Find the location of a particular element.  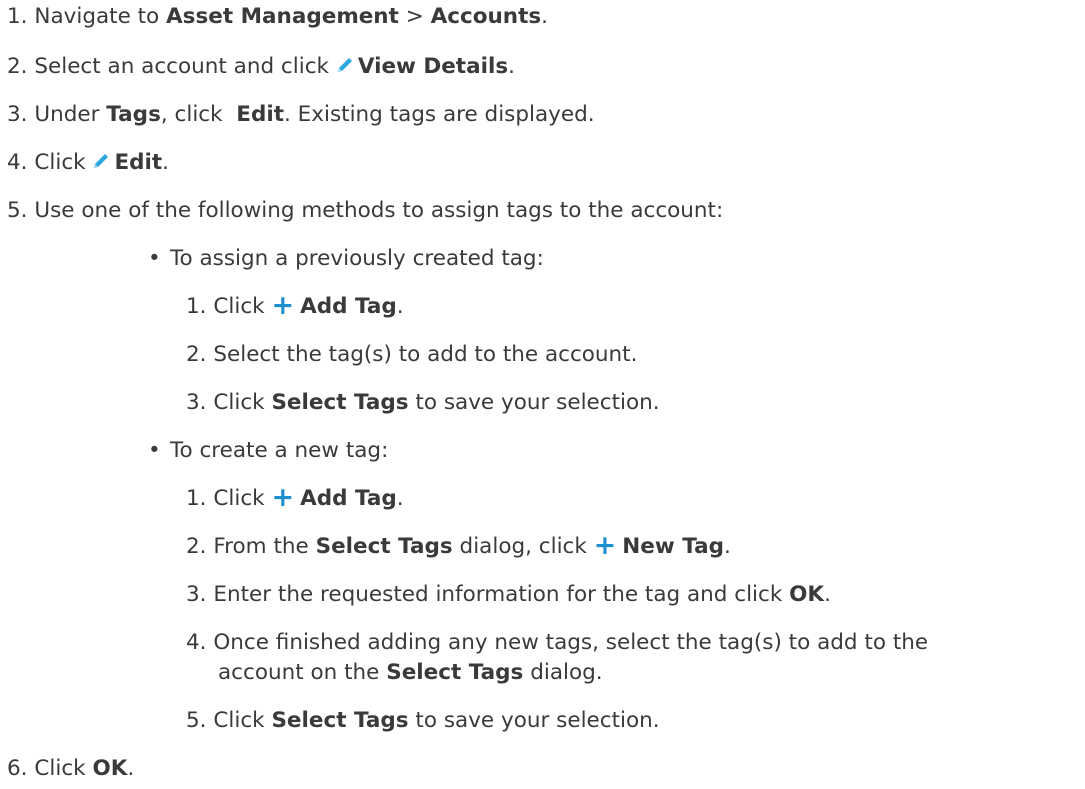

step-text: > is located at coordinates (414, 16).